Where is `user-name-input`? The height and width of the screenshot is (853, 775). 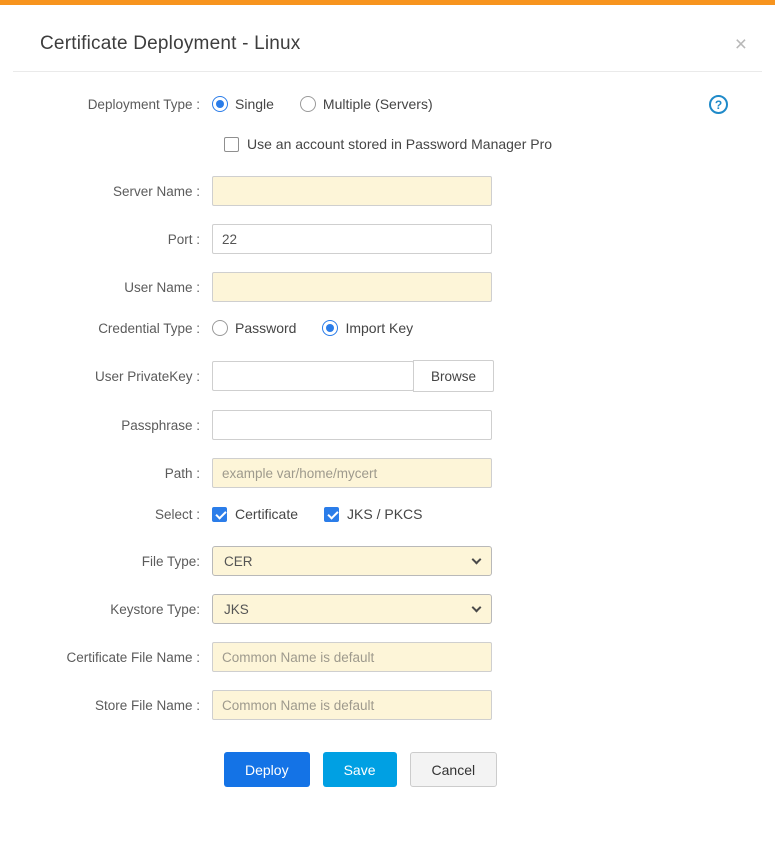
user-name-input is located at coordinates (352, 287).